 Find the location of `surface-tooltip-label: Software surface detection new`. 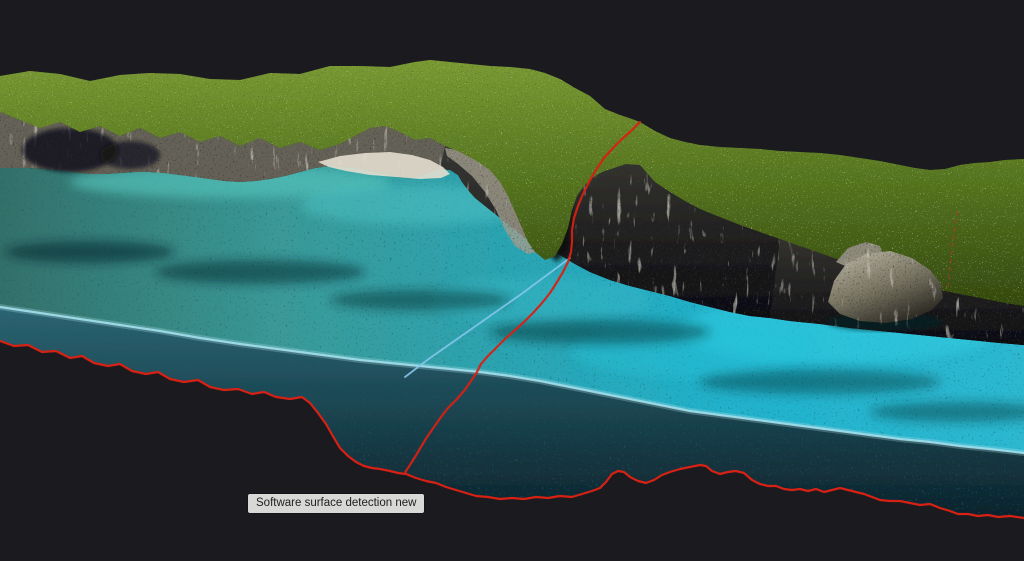

surface-tooltip-label: Software surface detection new is located at coordinates (336, 503).